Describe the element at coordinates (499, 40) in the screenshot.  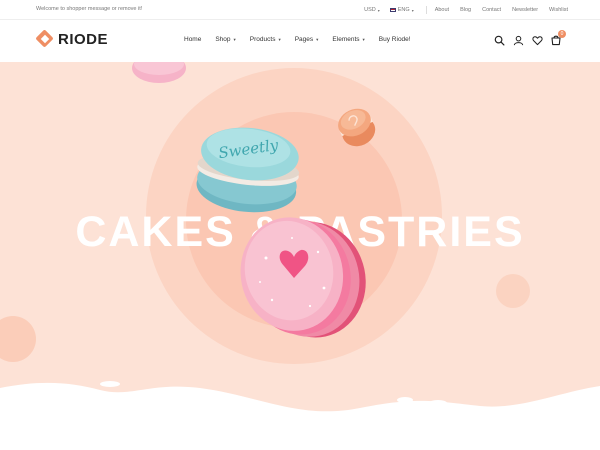
I see `search-icon` at that location.